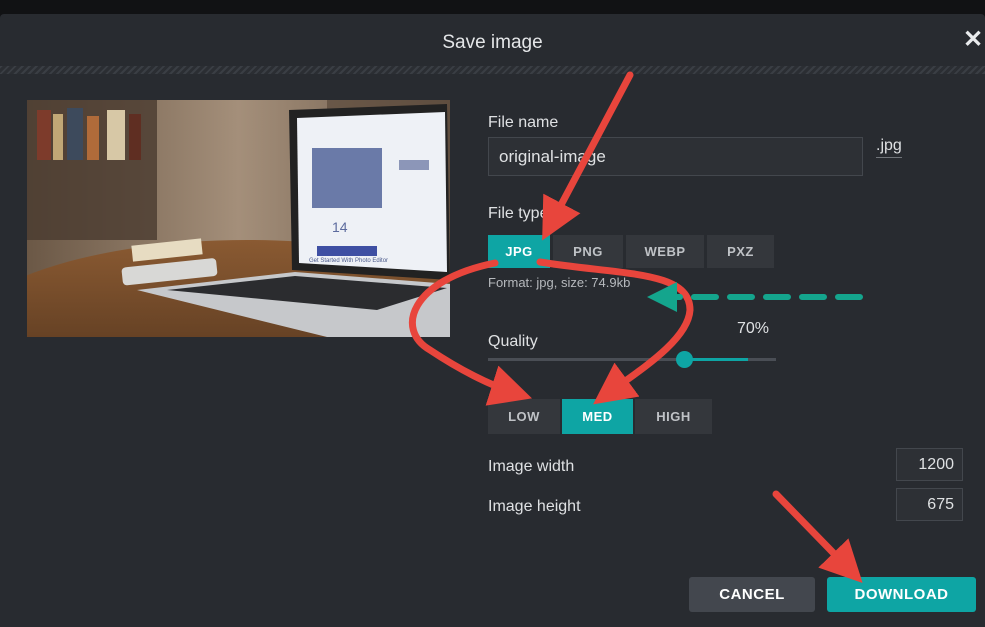 This screenshot has height=627, width=985. What do you see at coordinates (524, 416) in the screenshot?
I see `quality-low-button: LOW` at bounding box center [524, 416].